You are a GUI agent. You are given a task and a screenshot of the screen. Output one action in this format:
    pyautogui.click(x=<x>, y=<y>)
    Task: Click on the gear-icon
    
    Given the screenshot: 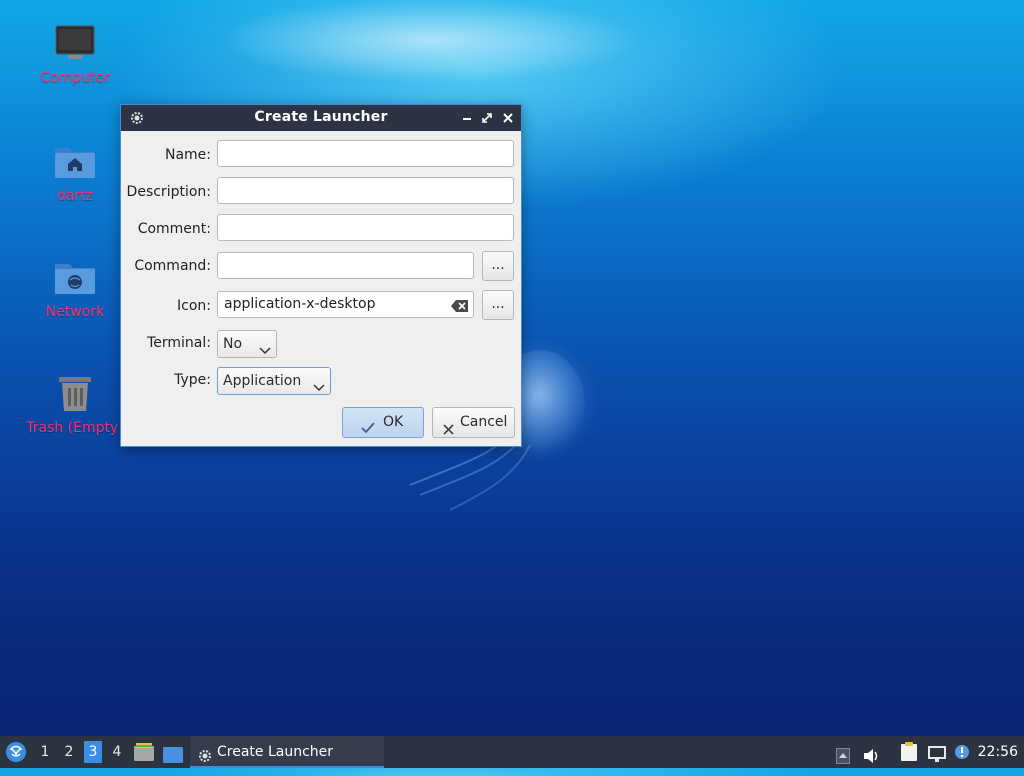 What is the action you would take?
    pyautogui.click(x=205, y=753)
    